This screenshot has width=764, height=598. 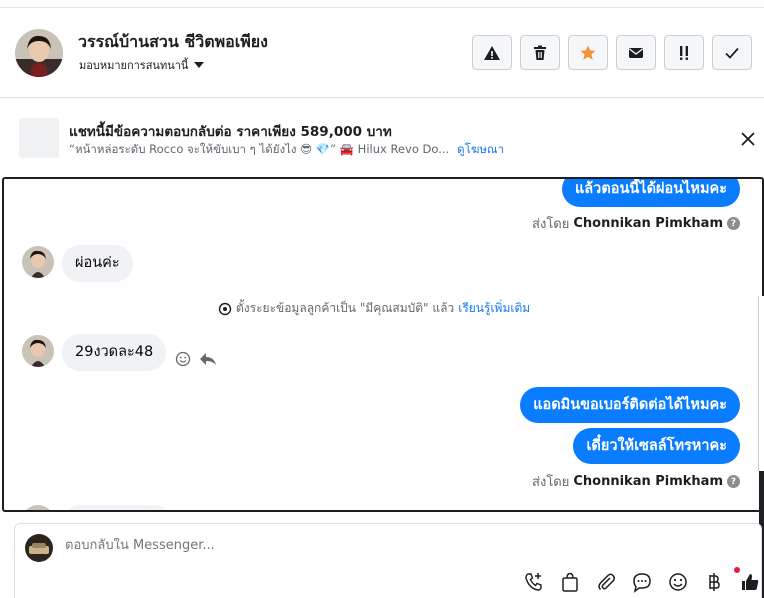 I want to click on composer-toolbar, so click(x=642, y=580).